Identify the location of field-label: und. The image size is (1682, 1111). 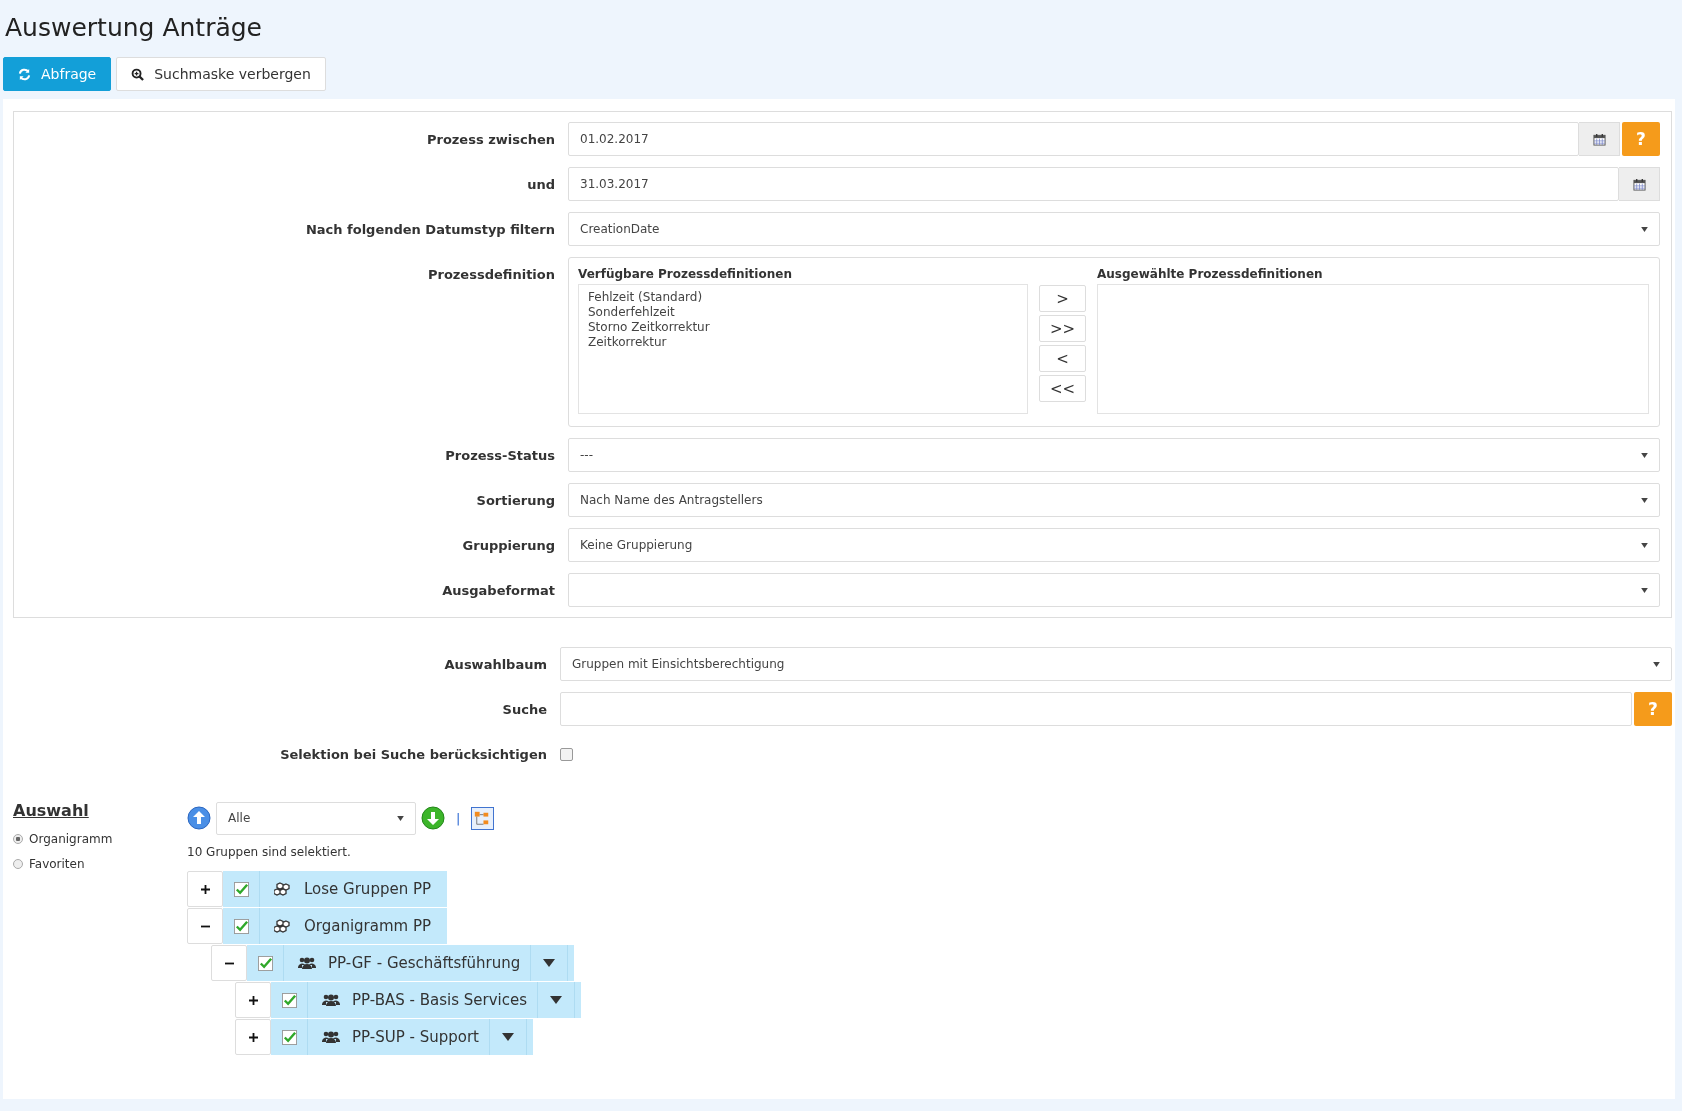
(540, 184).